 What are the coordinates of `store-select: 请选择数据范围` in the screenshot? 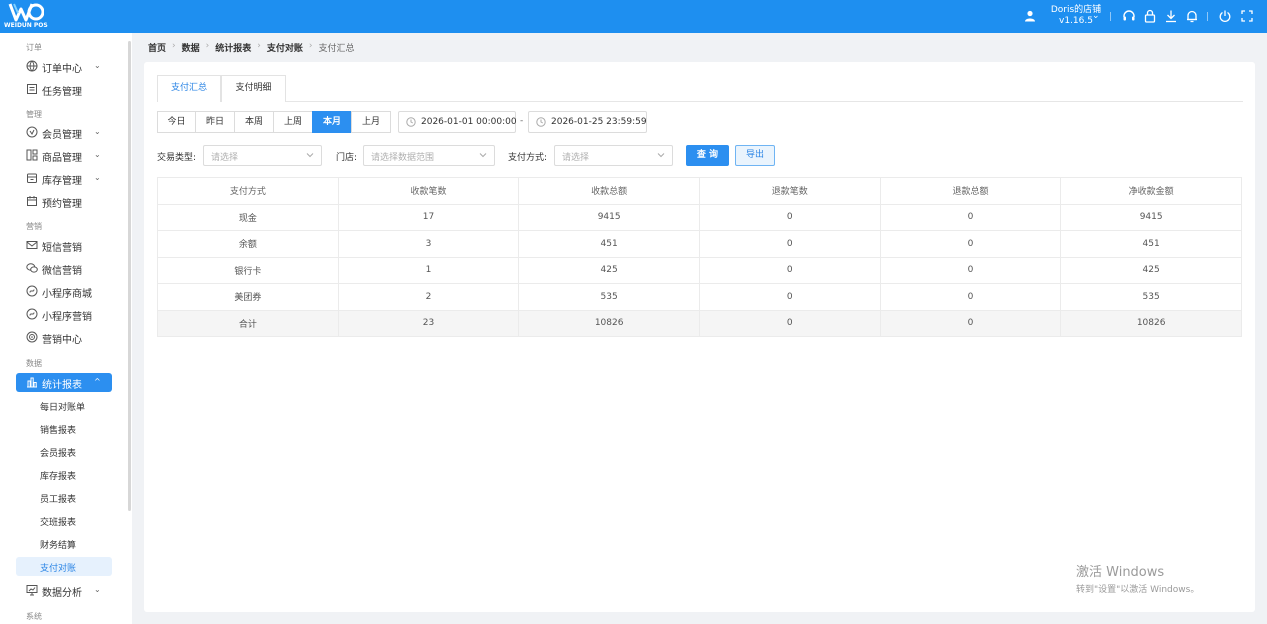 It's located at (429, 155).